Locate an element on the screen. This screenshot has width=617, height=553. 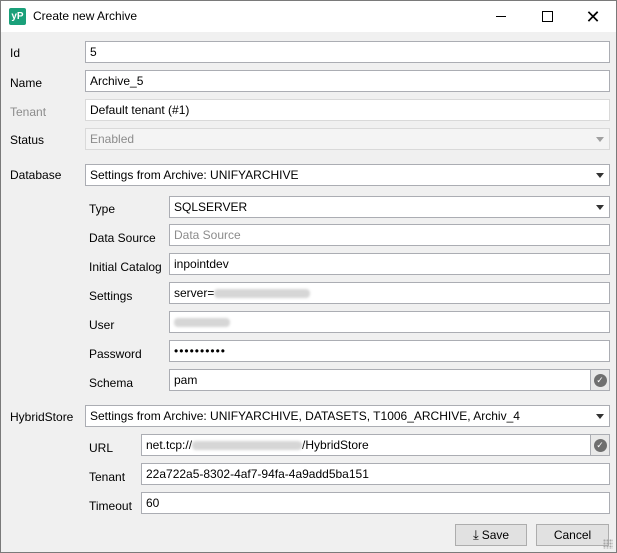
maximize-button is located at coordinates (547, 16).